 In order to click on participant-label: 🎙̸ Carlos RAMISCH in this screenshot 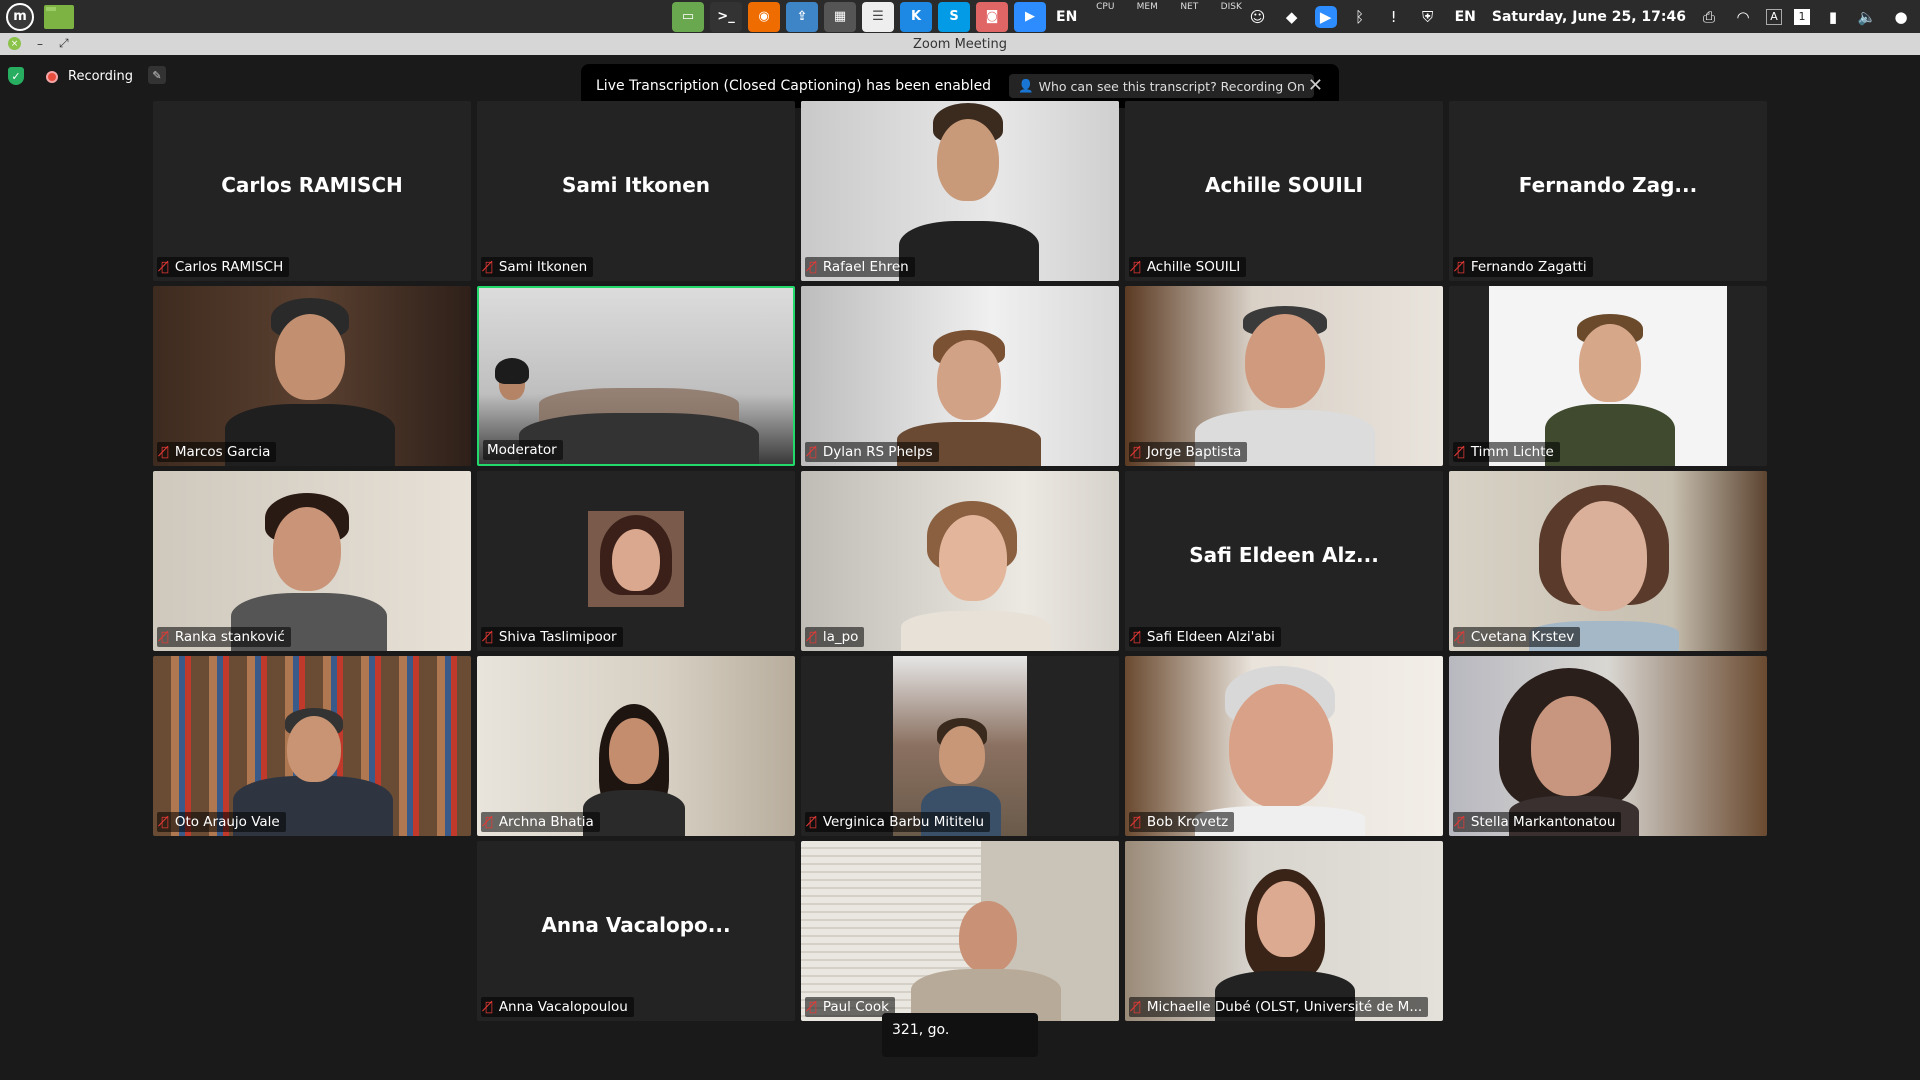, I will do `click(223, 267)`.